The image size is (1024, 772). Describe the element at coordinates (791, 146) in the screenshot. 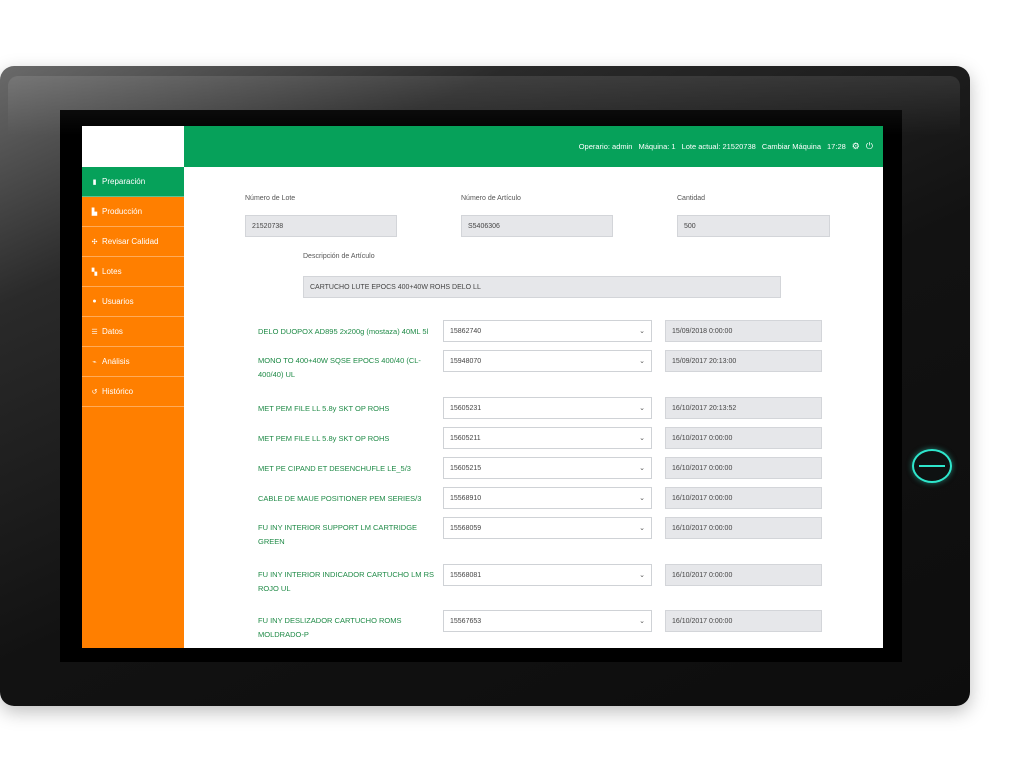

I see `change-machine-link: Cambiar Máquina` at that location.